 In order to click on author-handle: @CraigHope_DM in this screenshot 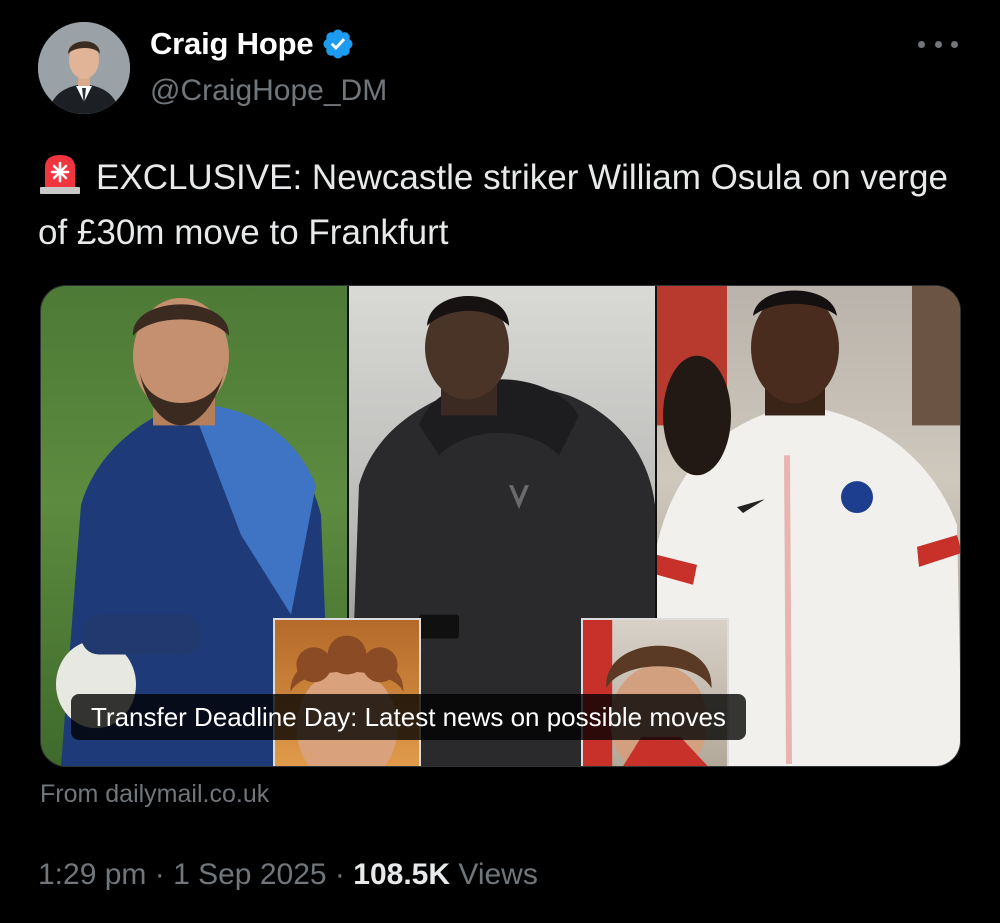, I will do `click(268, 91)`.